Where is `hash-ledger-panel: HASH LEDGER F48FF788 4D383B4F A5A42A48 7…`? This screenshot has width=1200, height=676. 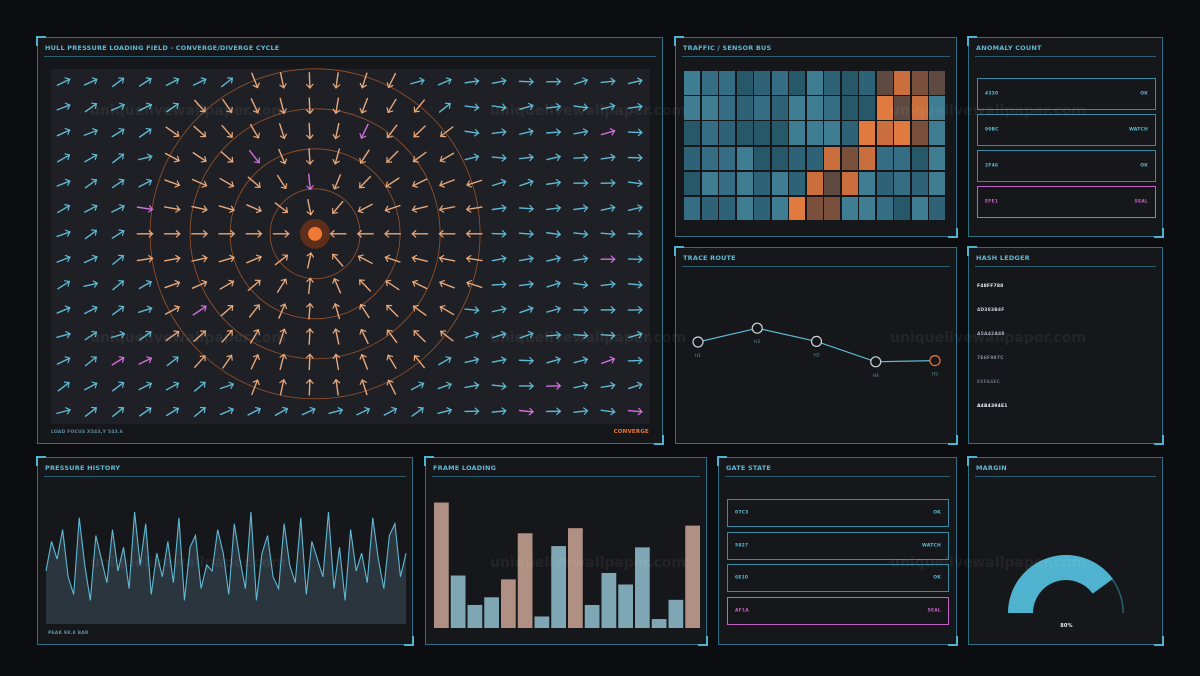 hash-ledger-panel: HASH LEDGER F48FF788 4D383B4F A5A42A48 7… is located at coordinates (1065, 345).